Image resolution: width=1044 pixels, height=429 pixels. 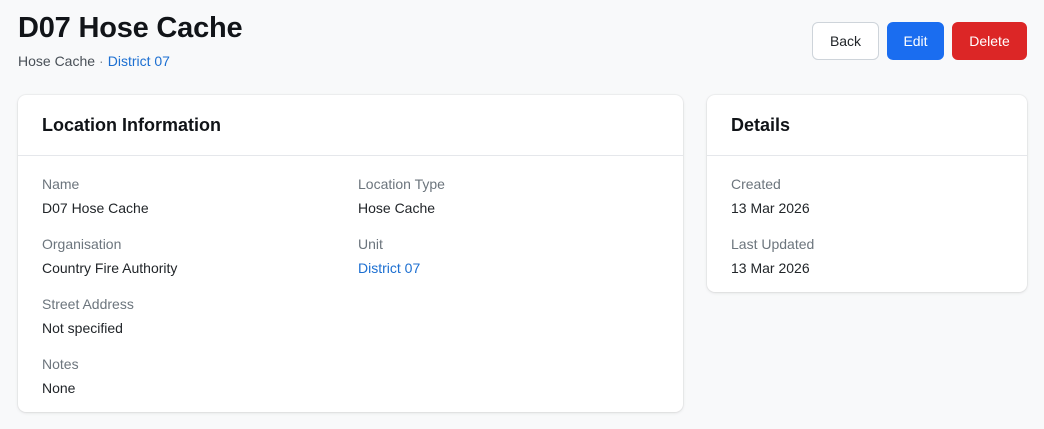 I want to click on field-label: Notes, so click(x=60, y=364).